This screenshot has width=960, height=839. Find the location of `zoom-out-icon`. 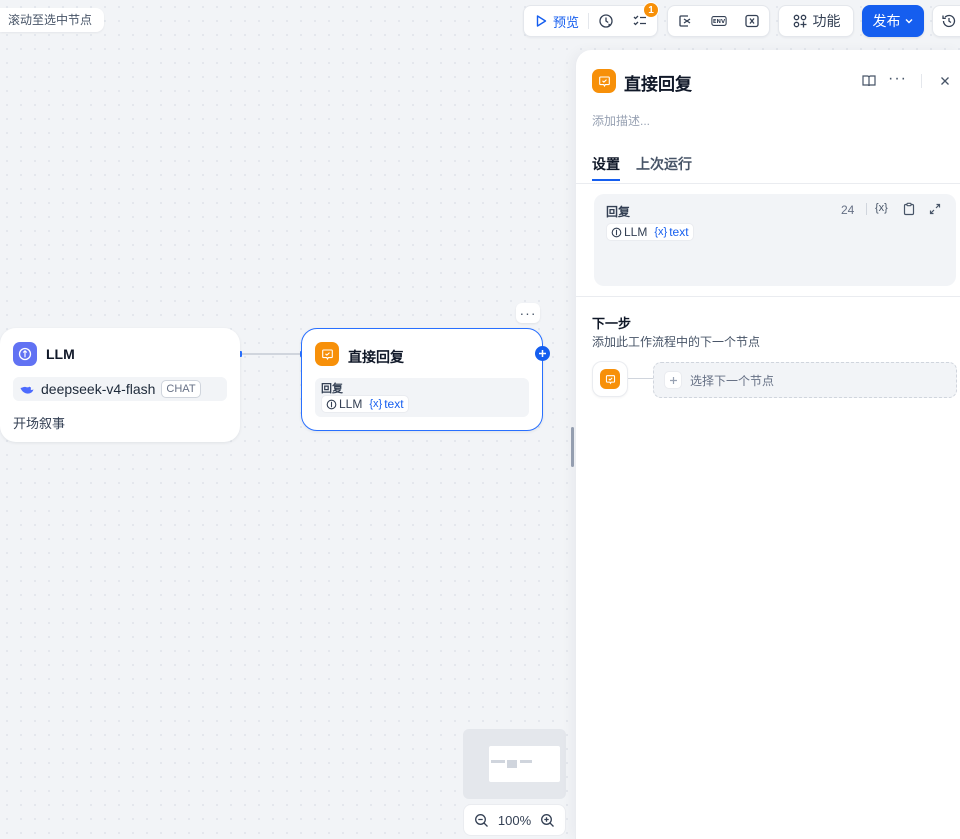

zoom-out-icon is located at coordinates (481, 820).